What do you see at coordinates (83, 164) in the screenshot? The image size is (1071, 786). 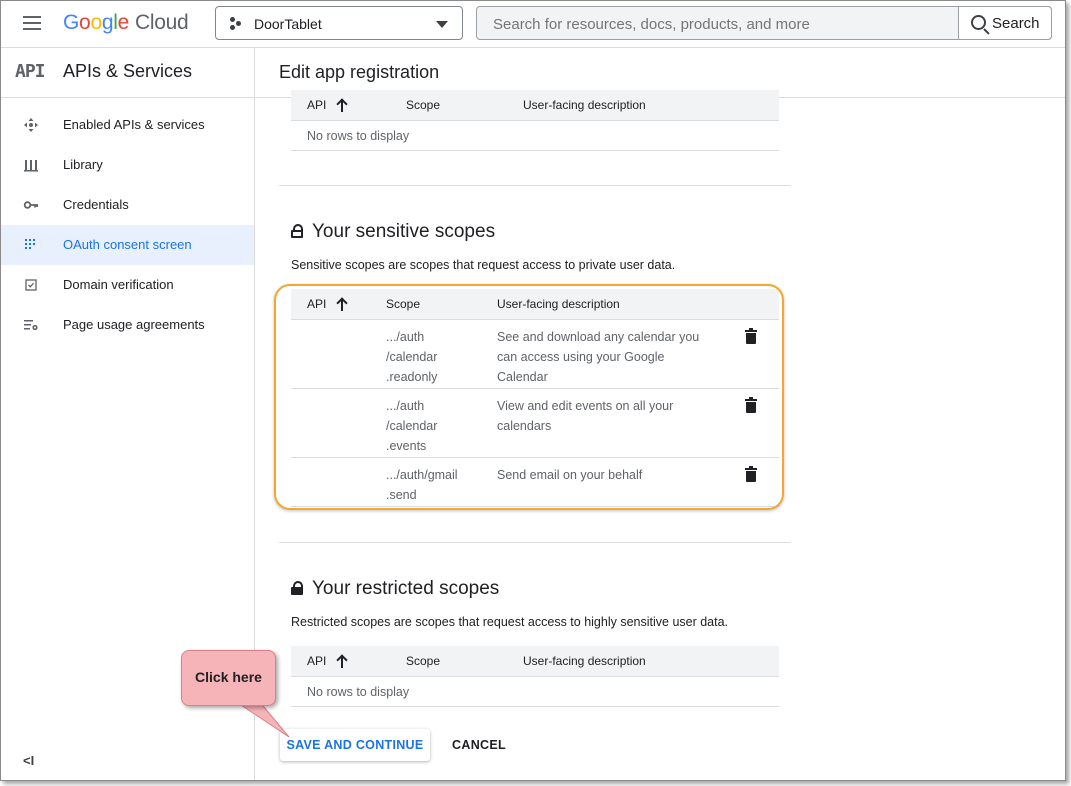 I see `sidebar-item-label: Library` at bounding box center [83, 164].